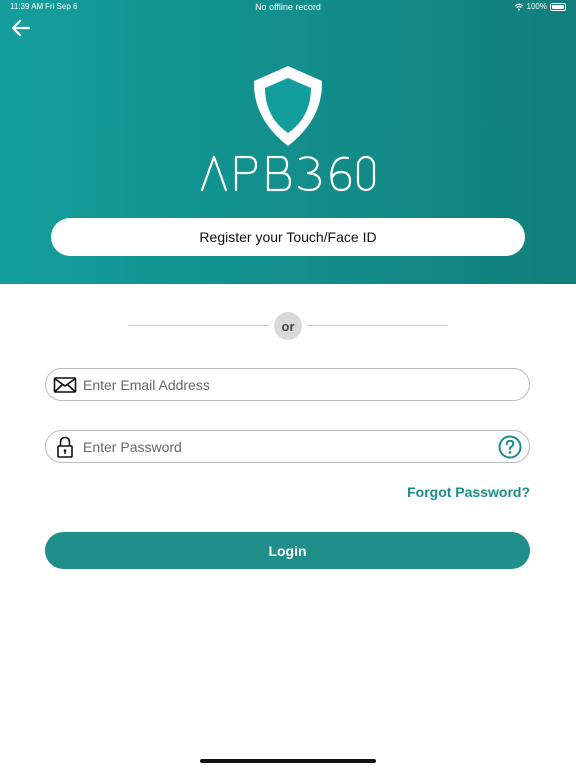  What do you see at coordinates (288, 106) in the screenshot?
I see `shield-logo-icon` at bounding box center [288, 106].